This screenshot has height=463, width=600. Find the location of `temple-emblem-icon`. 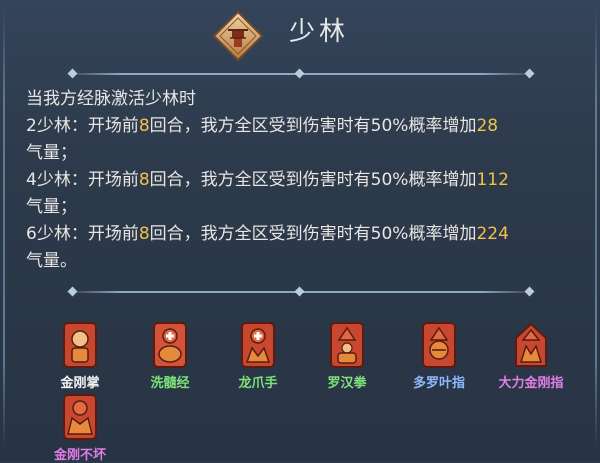

temple-emblem-icon is located at coordinates (238, 36).